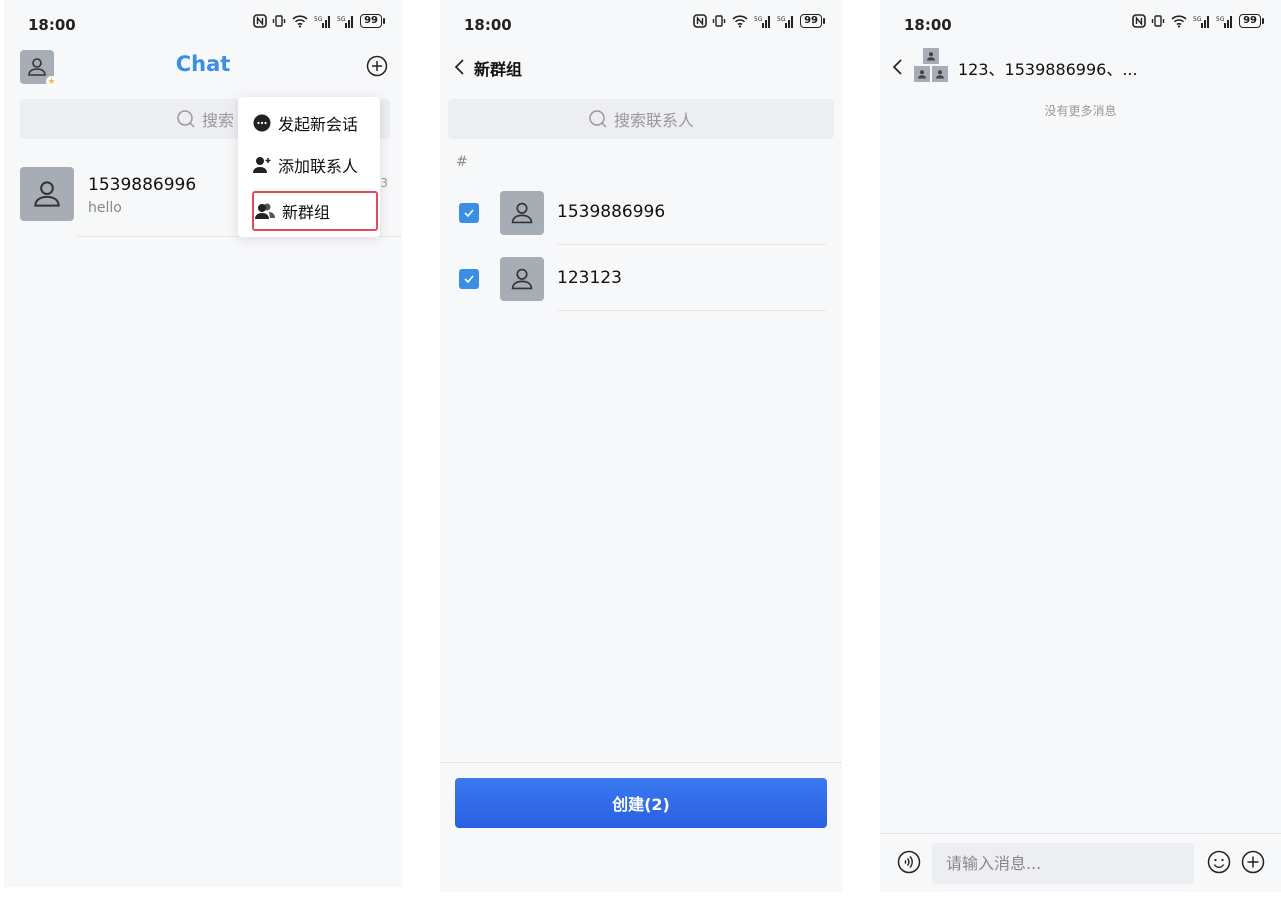 The height and width of the screenshot is (897, 1281). I want to click on emoji-icon, so click(1219, 862).